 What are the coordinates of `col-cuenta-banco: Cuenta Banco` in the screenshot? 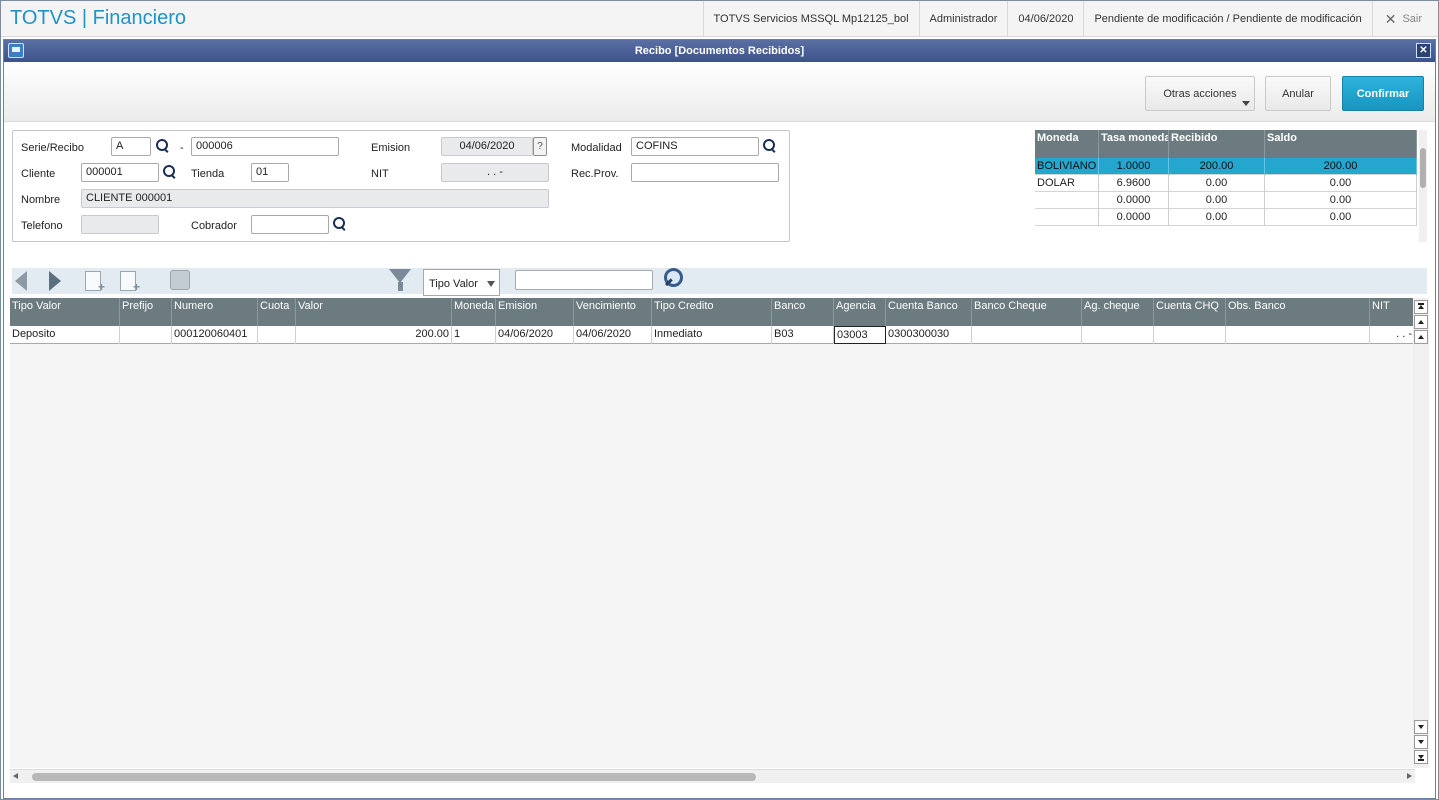 It's located at (929, 312).